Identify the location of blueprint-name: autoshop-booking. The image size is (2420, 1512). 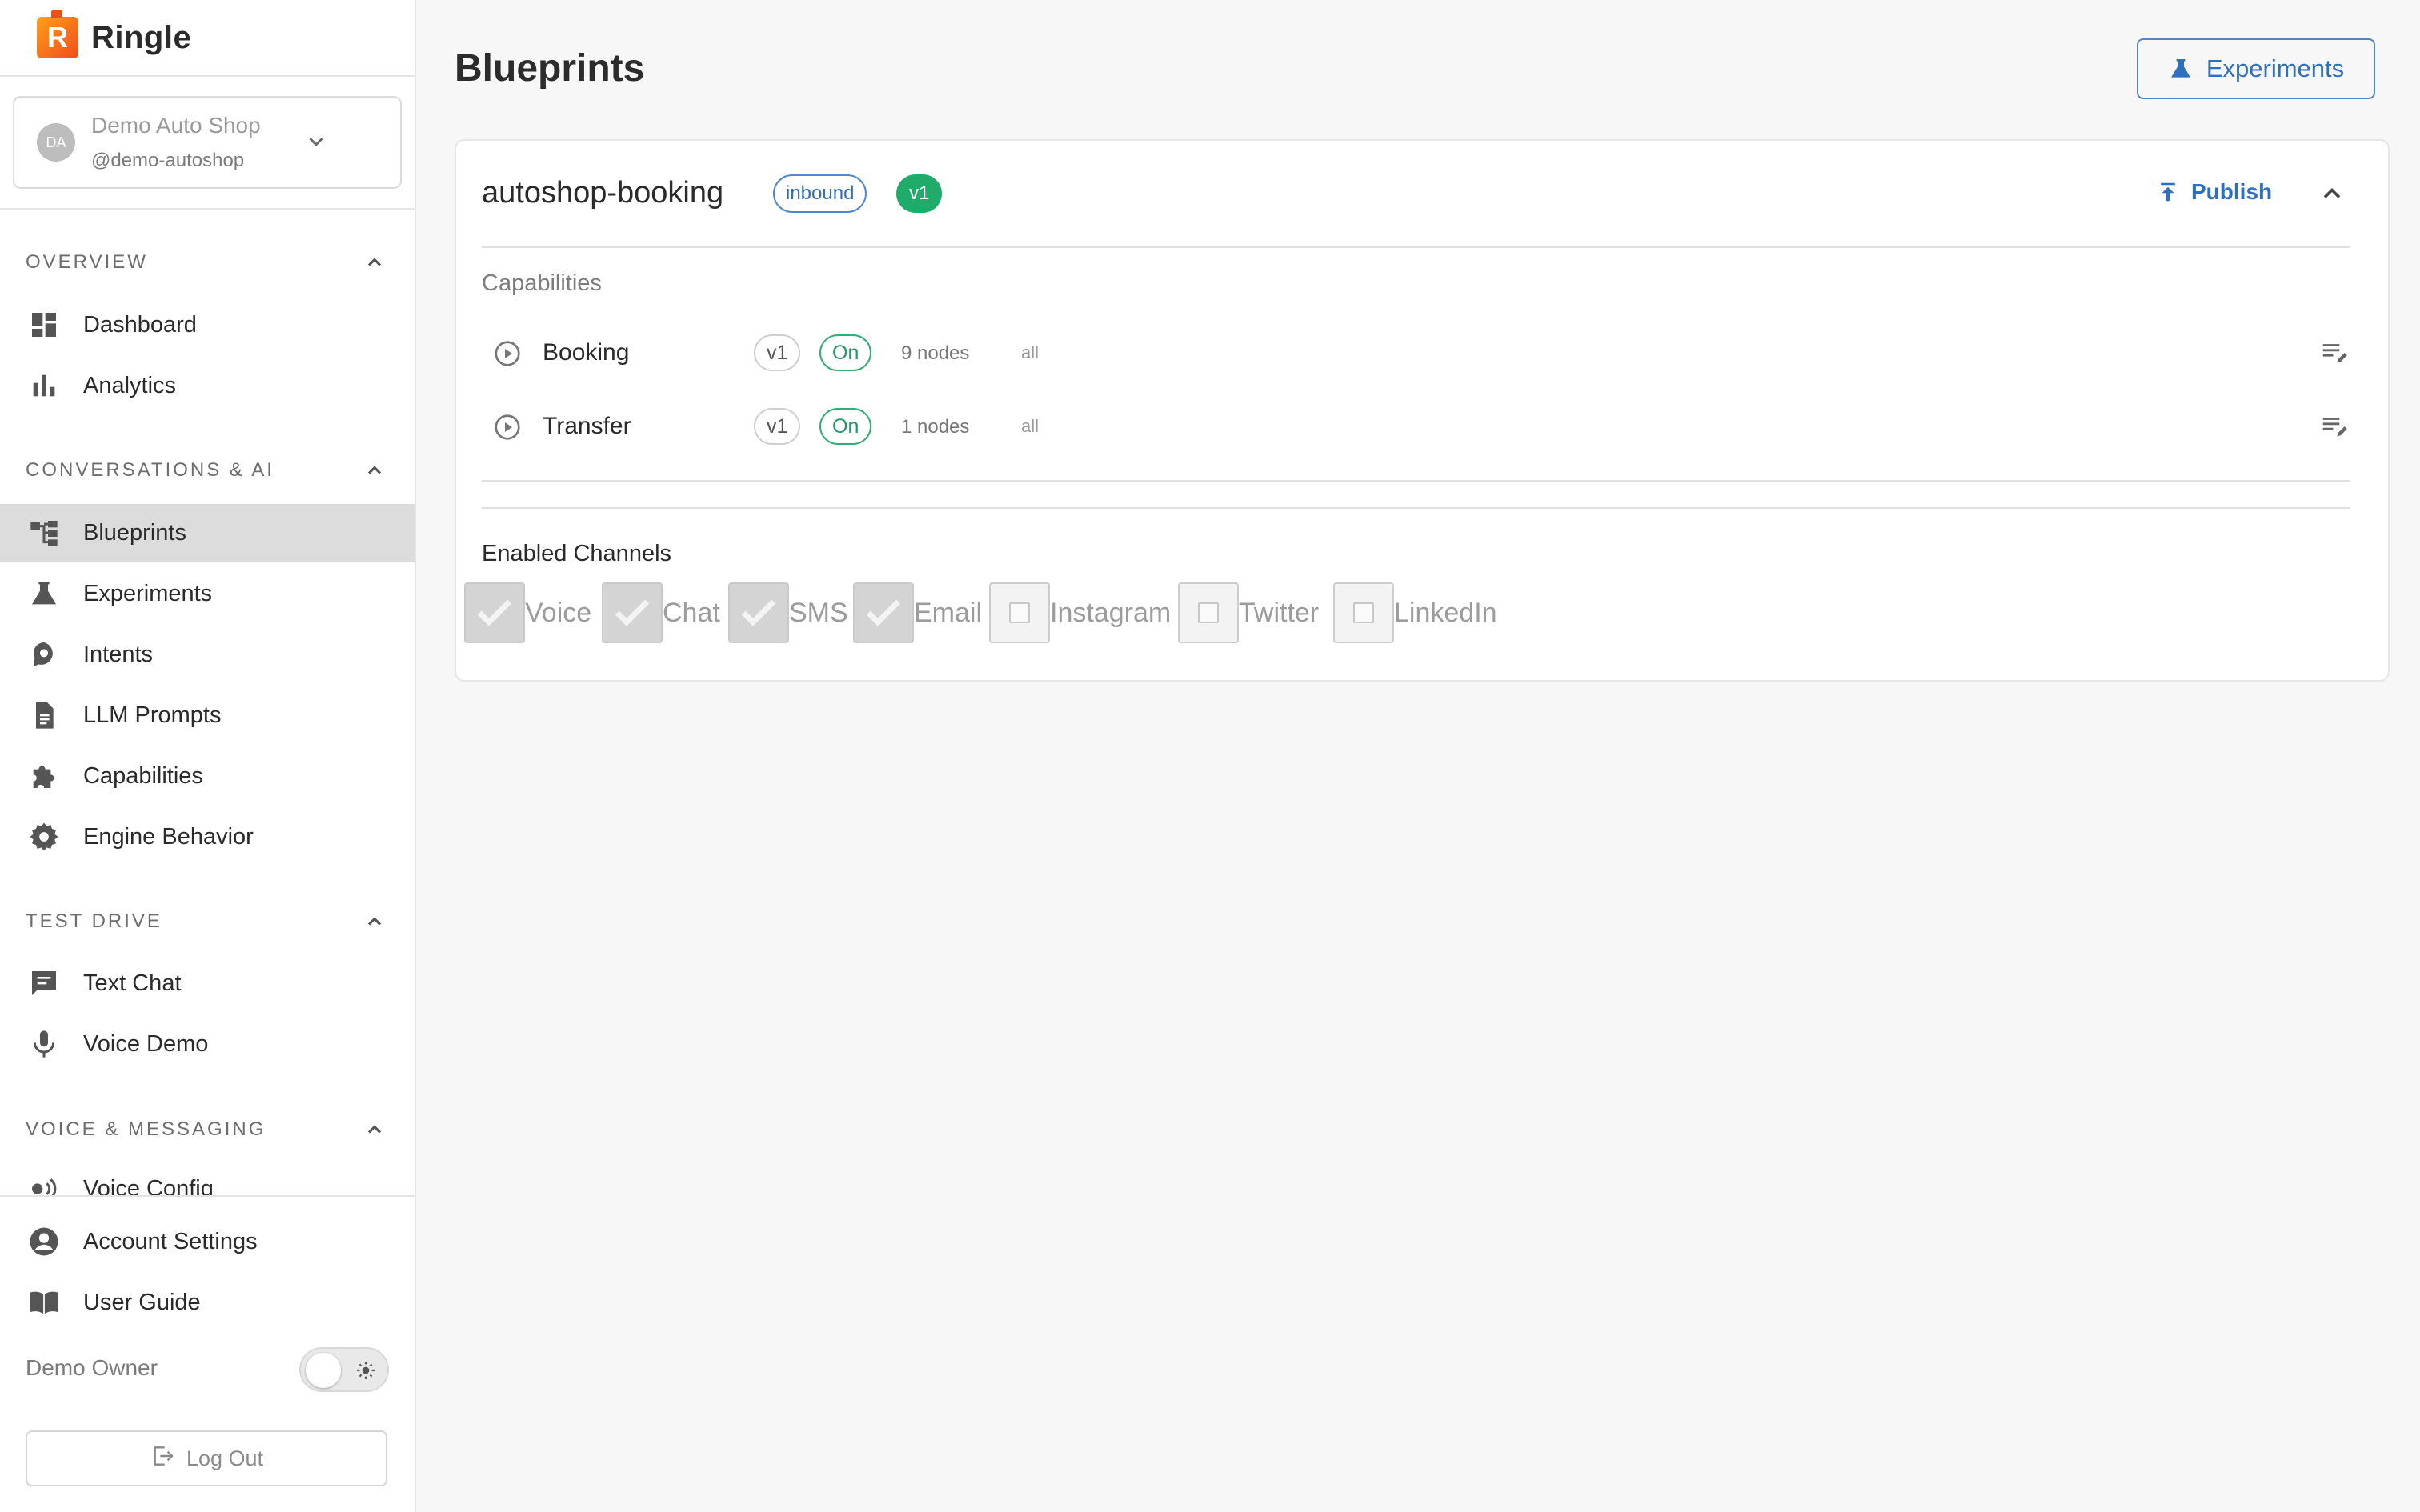
(603, 193).